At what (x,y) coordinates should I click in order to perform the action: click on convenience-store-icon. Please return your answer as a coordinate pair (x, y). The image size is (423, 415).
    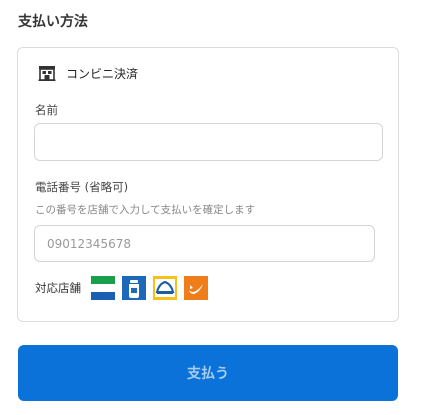
    Looking at the image, I should click on (47, 73).